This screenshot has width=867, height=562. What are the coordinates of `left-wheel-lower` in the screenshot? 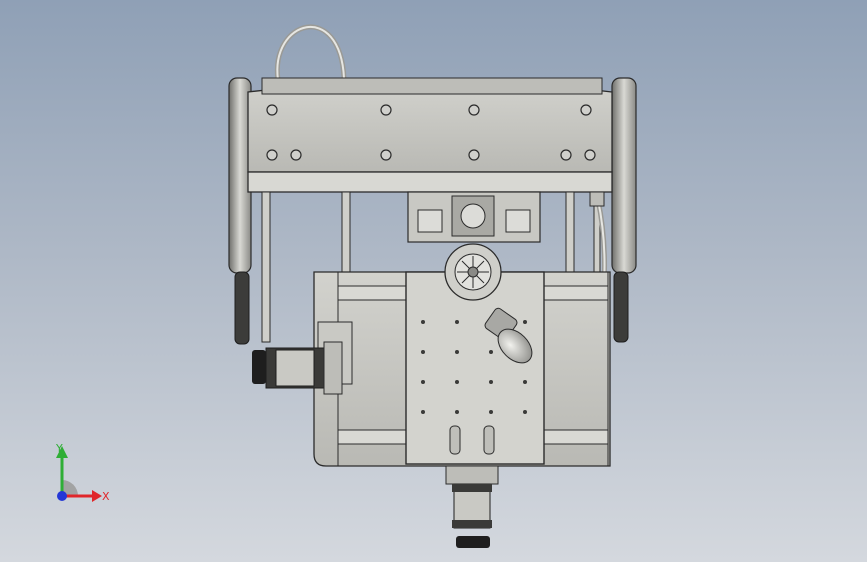 It's located at (242, 308).